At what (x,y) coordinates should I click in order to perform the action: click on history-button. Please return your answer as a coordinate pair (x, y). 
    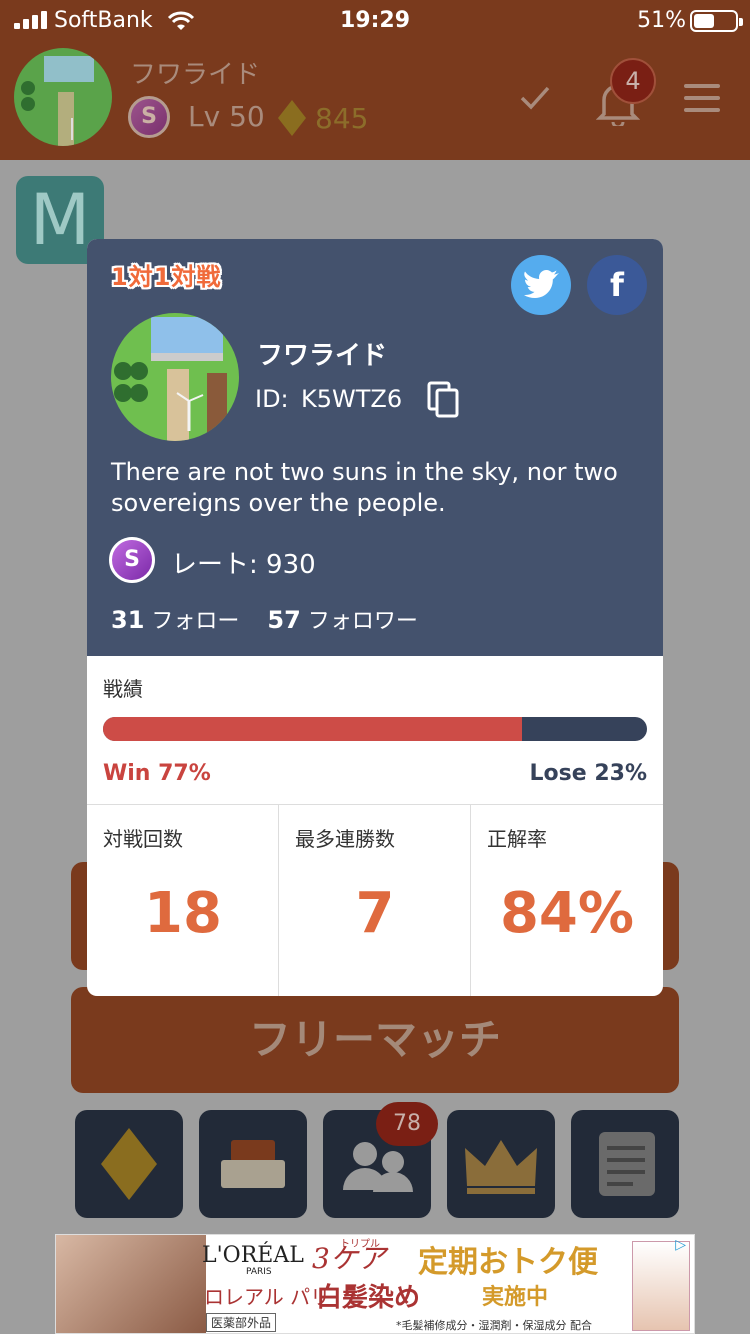
    Looking at the image, I should click on (625, 1164).